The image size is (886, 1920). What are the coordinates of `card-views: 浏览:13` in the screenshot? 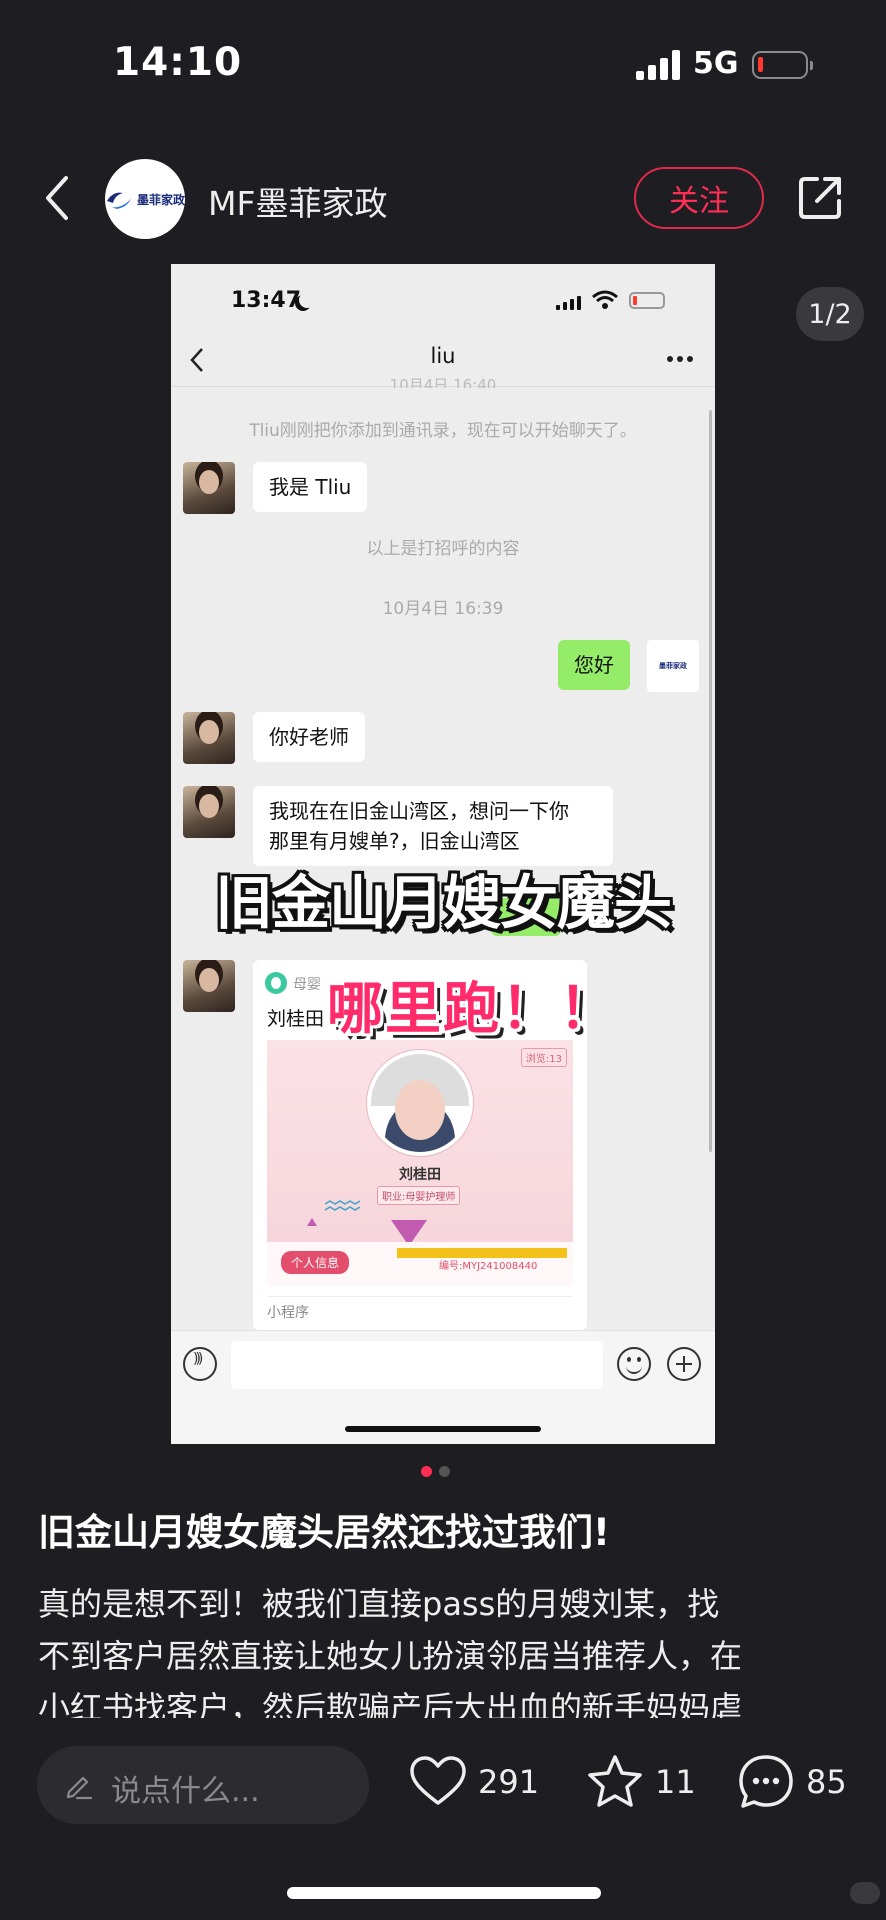 It's located at (543, 1057).